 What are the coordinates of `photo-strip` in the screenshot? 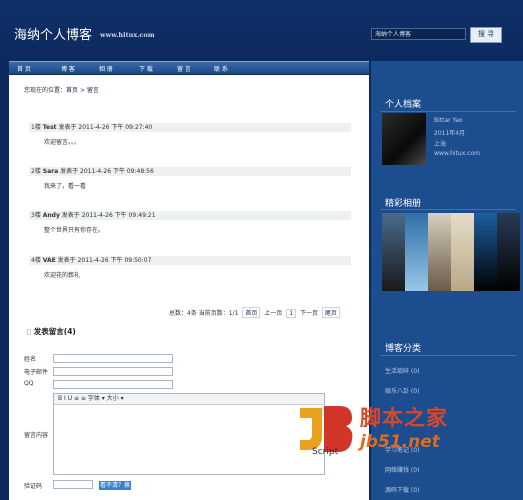 It's located at (451, 252).